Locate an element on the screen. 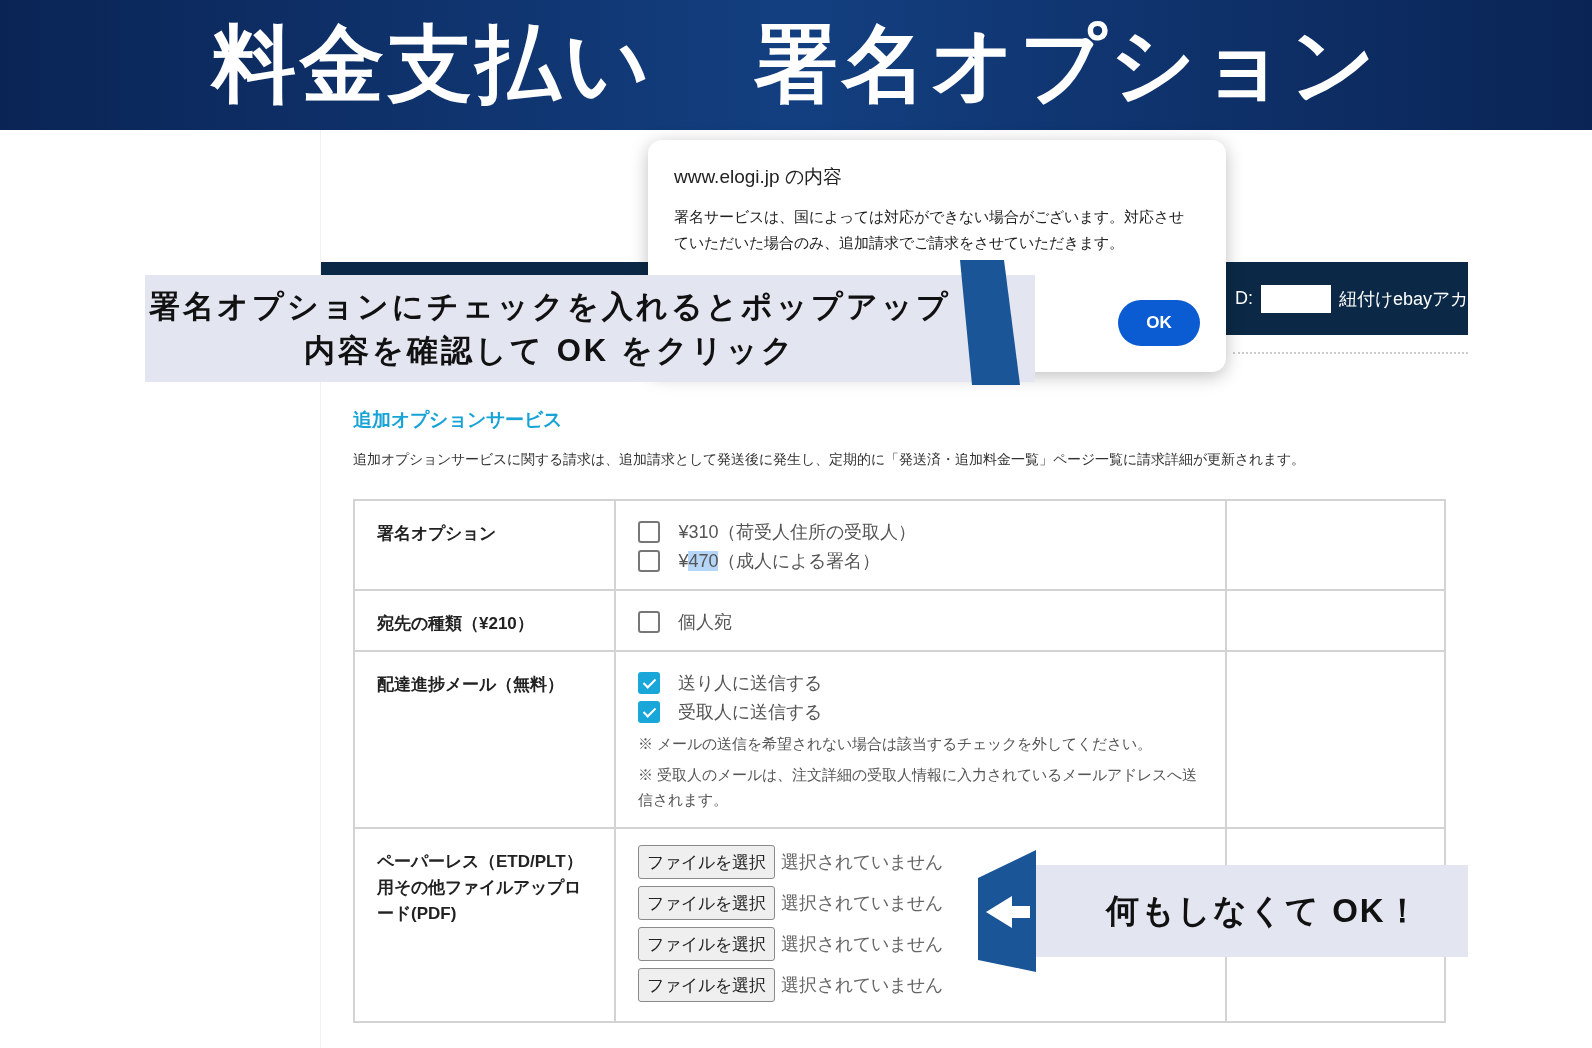 The height and width of the screenshot is (1048, 1592). callout-text: 署名オプションにチェックを入れるとポップアップ is located at coordinates (550, 306).